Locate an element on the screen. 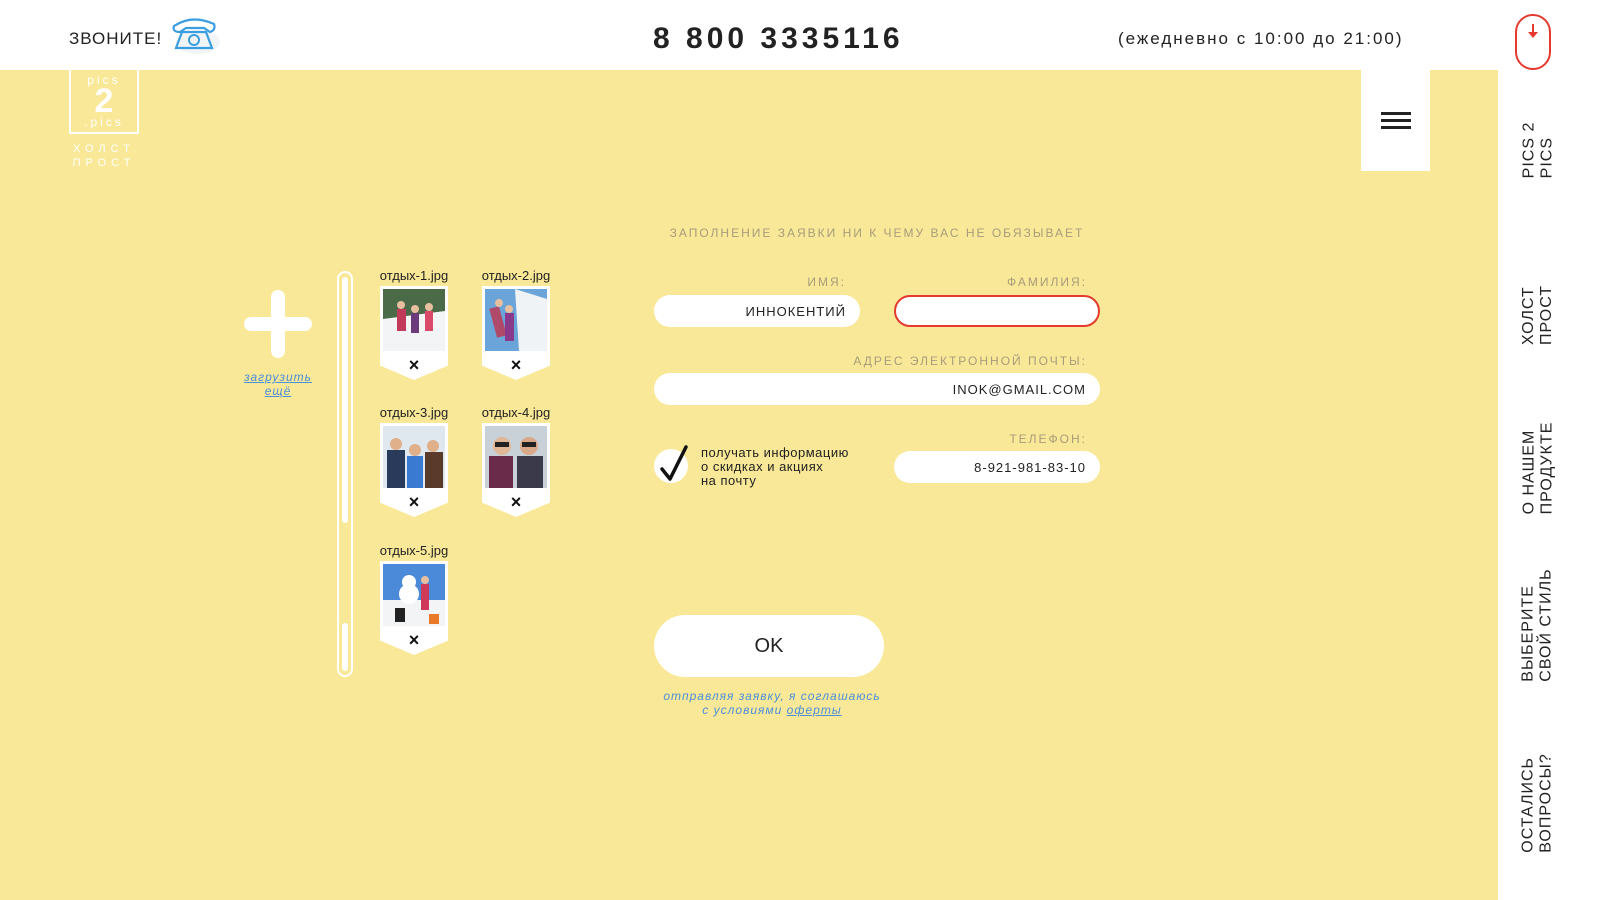 The height and width of the screenshot is (900, 1600). sidebar-item-label: ВЫБЕРИТЕ СВОЙ СТИЛЬ is located at coordinates (1538, 625).